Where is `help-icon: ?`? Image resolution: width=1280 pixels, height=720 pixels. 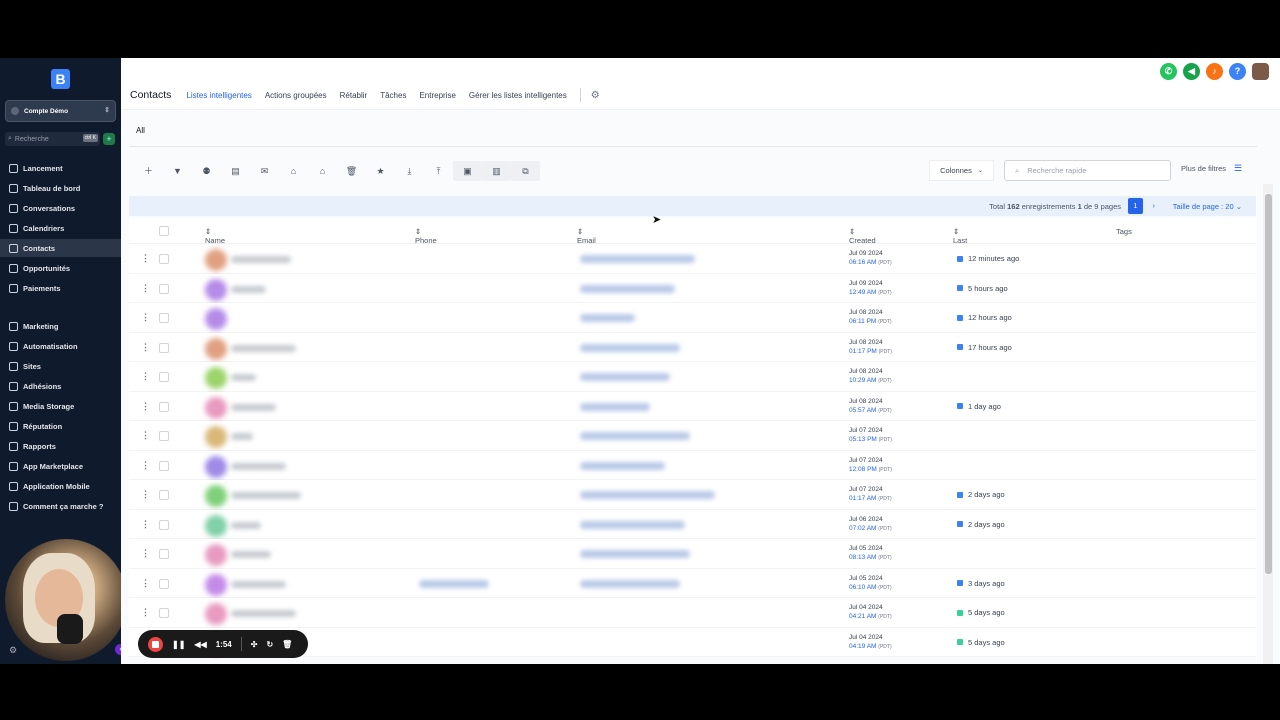
help-icon: ? is located at coordinates (1237, 71).